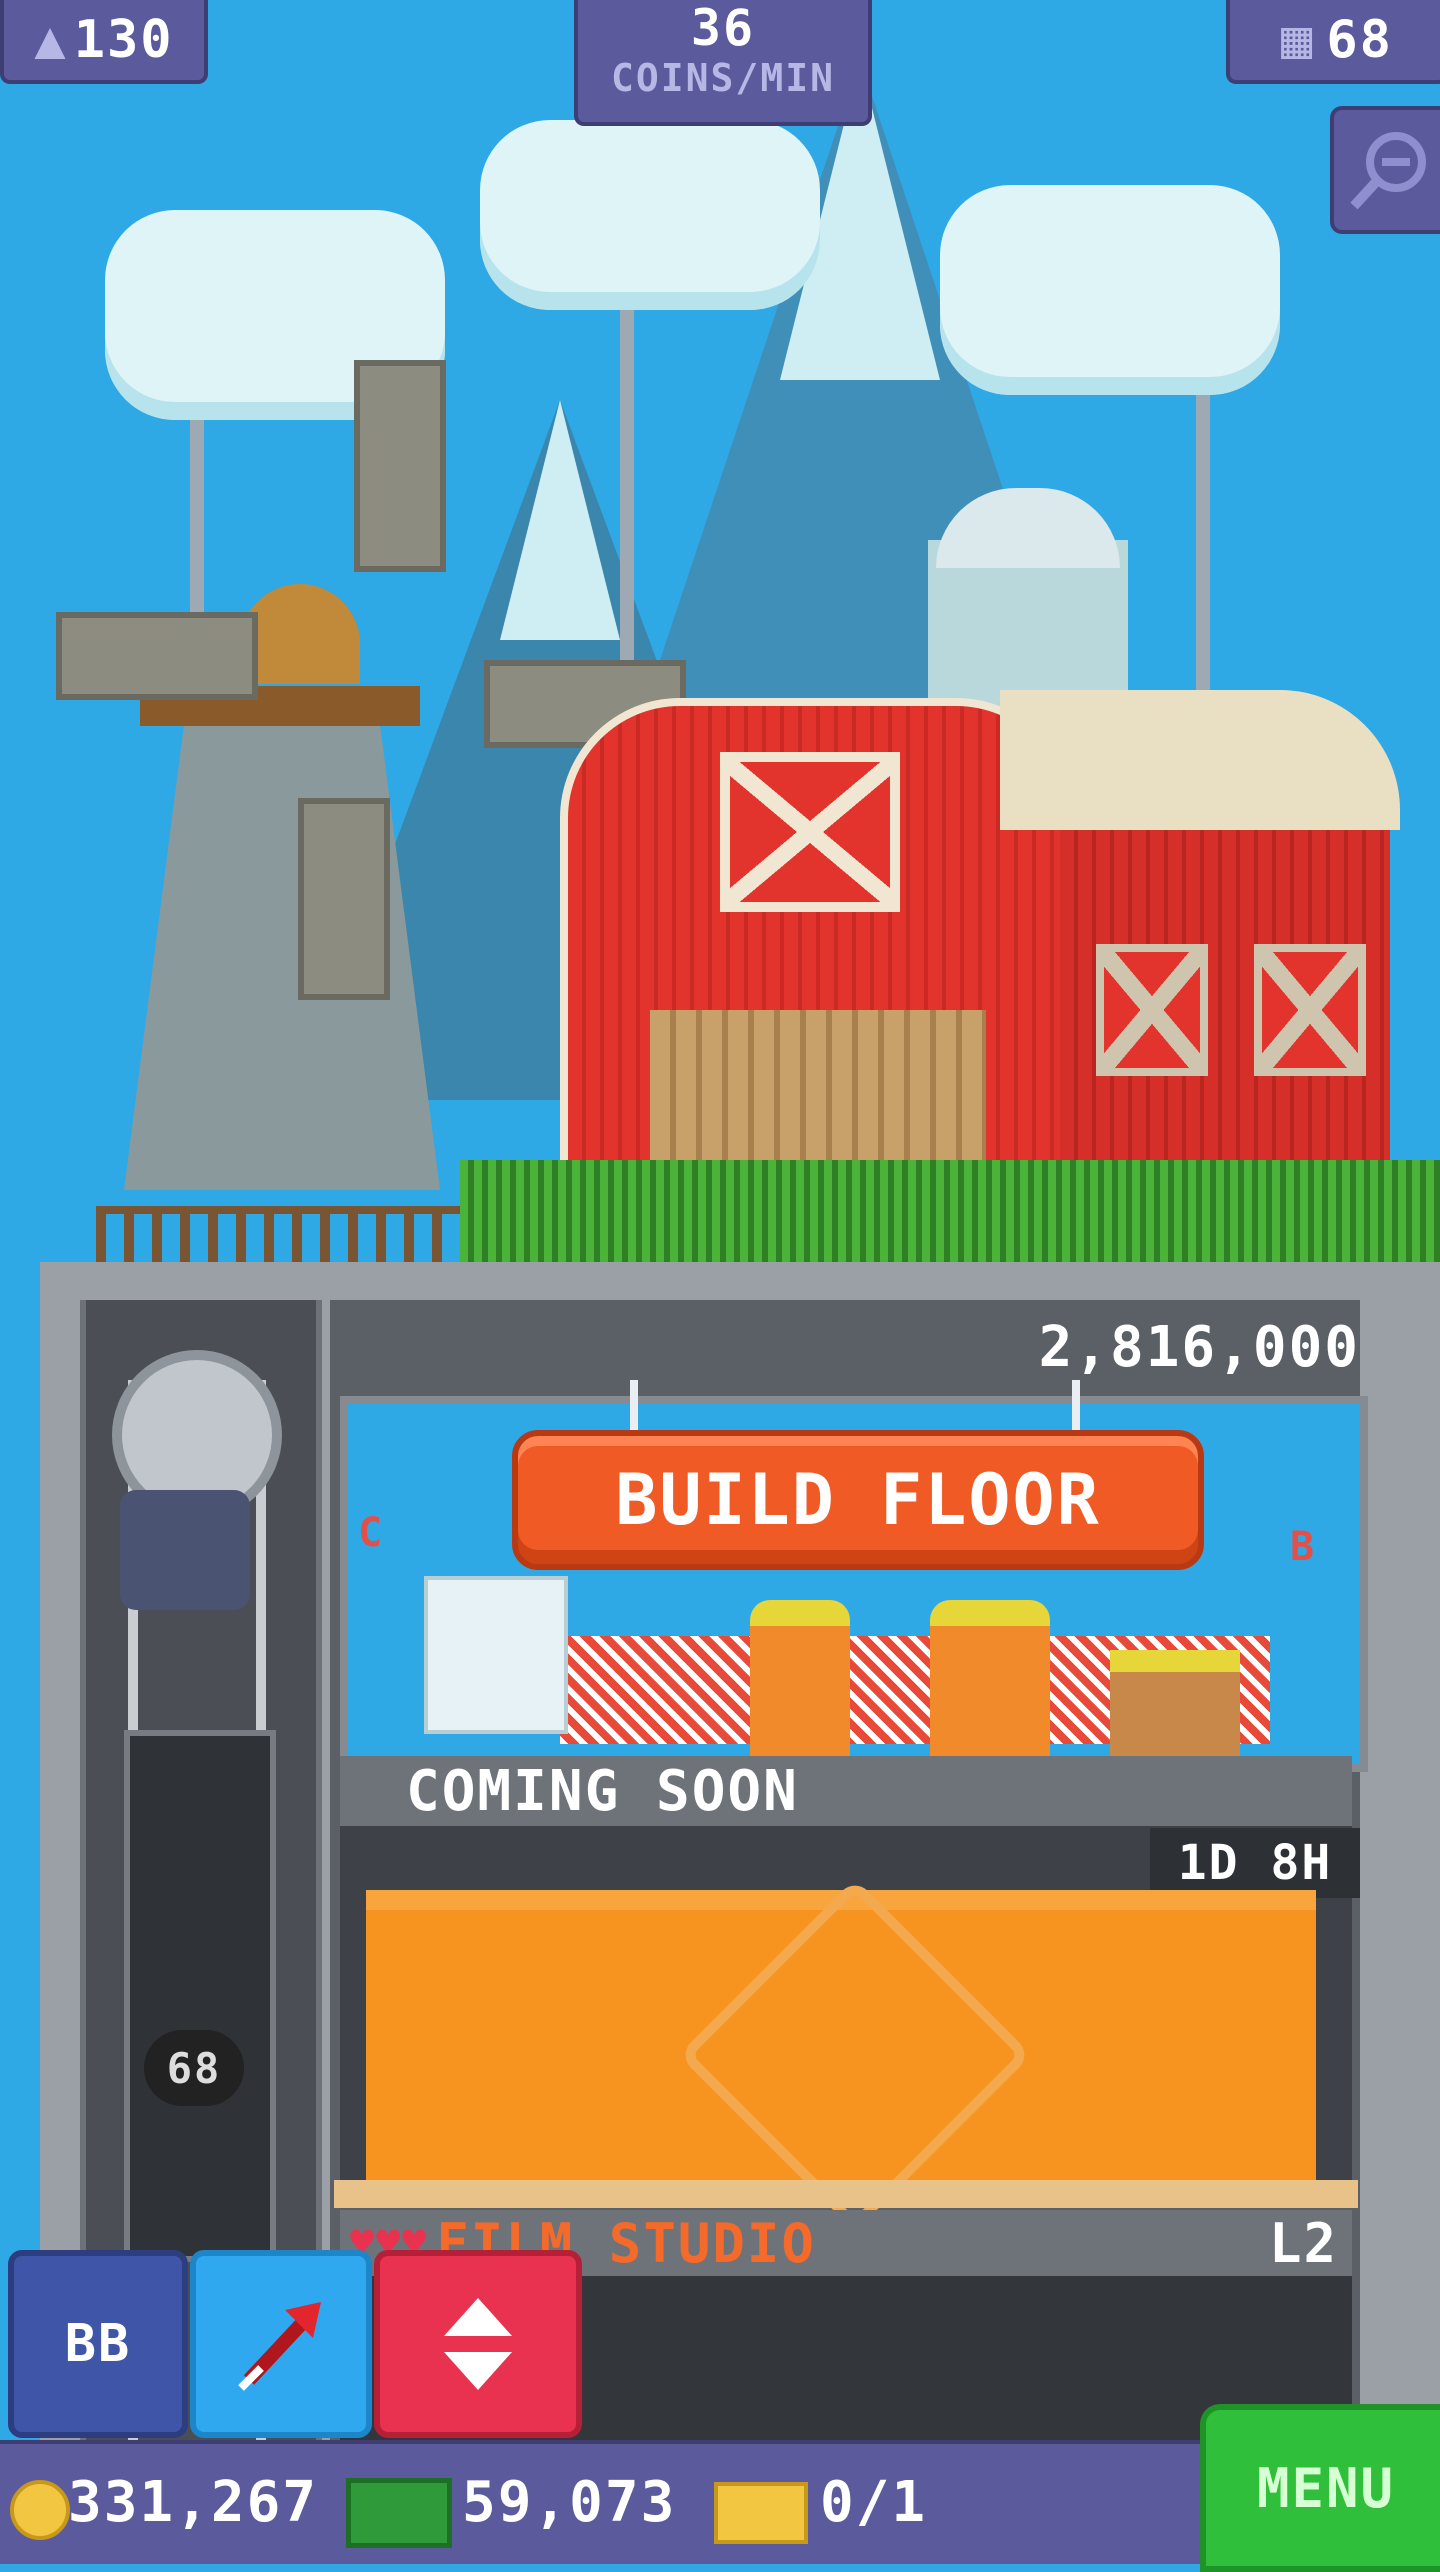 The width and height of the screenshot is (1440, 2572). What do you see at coordinates (560, 520) in the screenshot?
I see `mountain-snowcap` at bounding box center [560, 520].